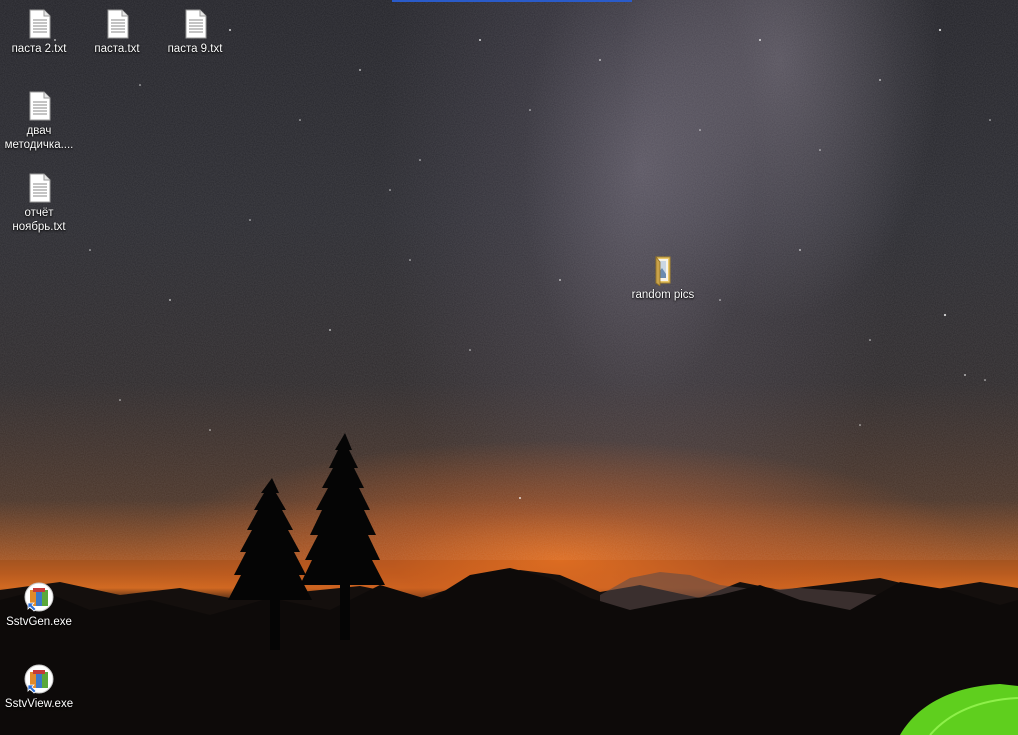  Describe the element at coordinates (39, 49) in the screenshot. I see `icon-label: паста 2.txt` at that location.